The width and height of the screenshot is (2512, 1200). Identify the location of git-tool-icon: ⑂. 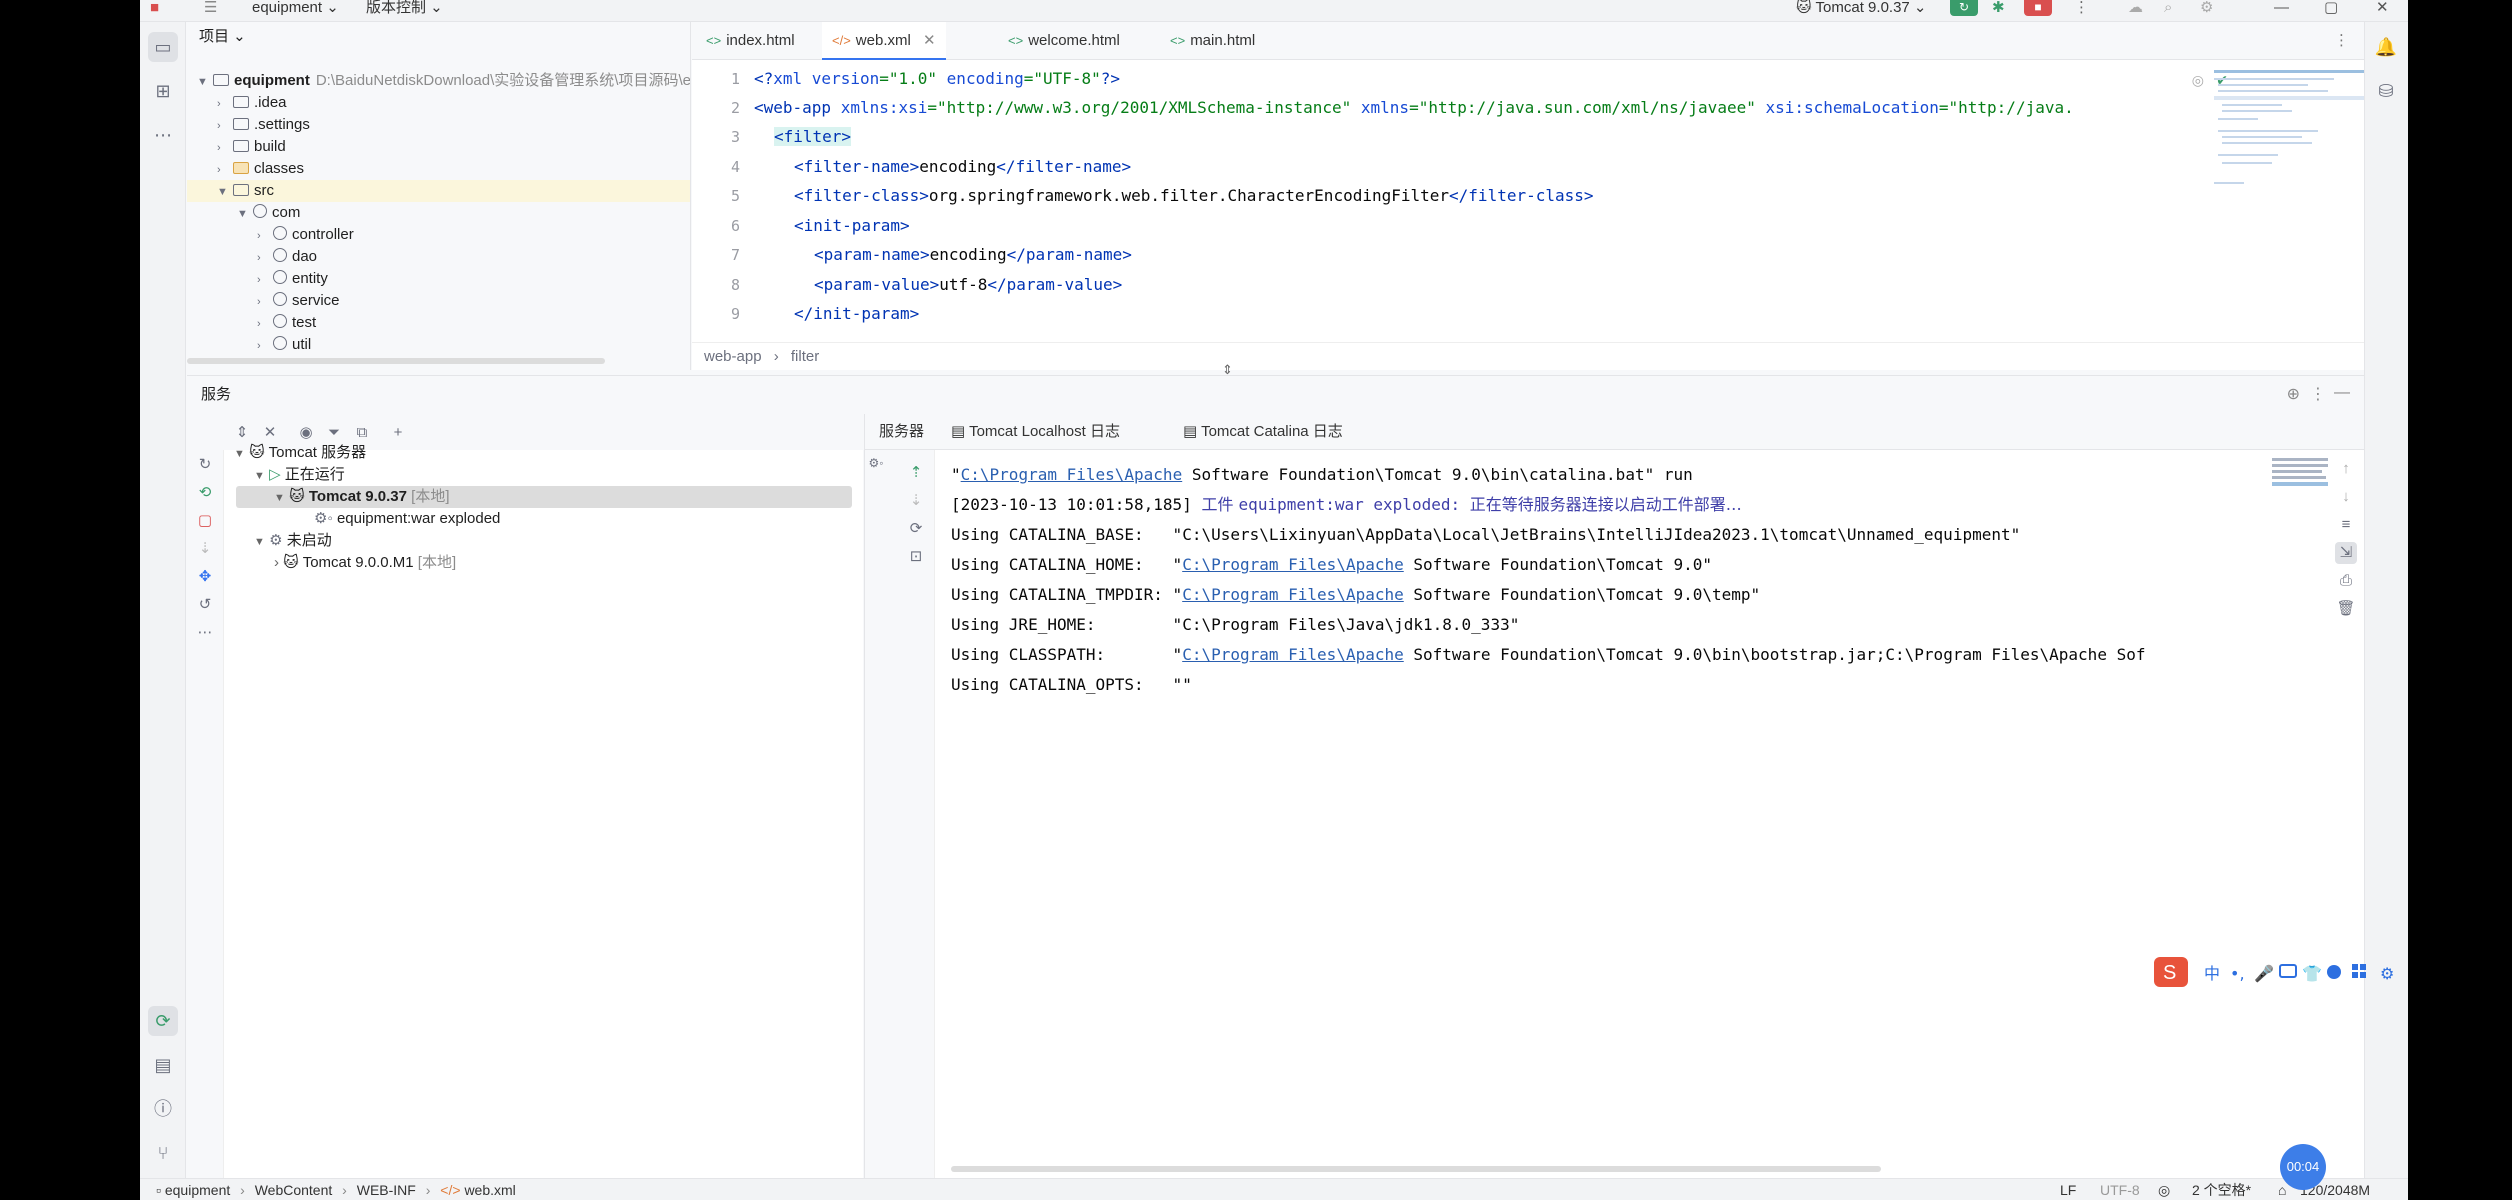
(163, 1153).